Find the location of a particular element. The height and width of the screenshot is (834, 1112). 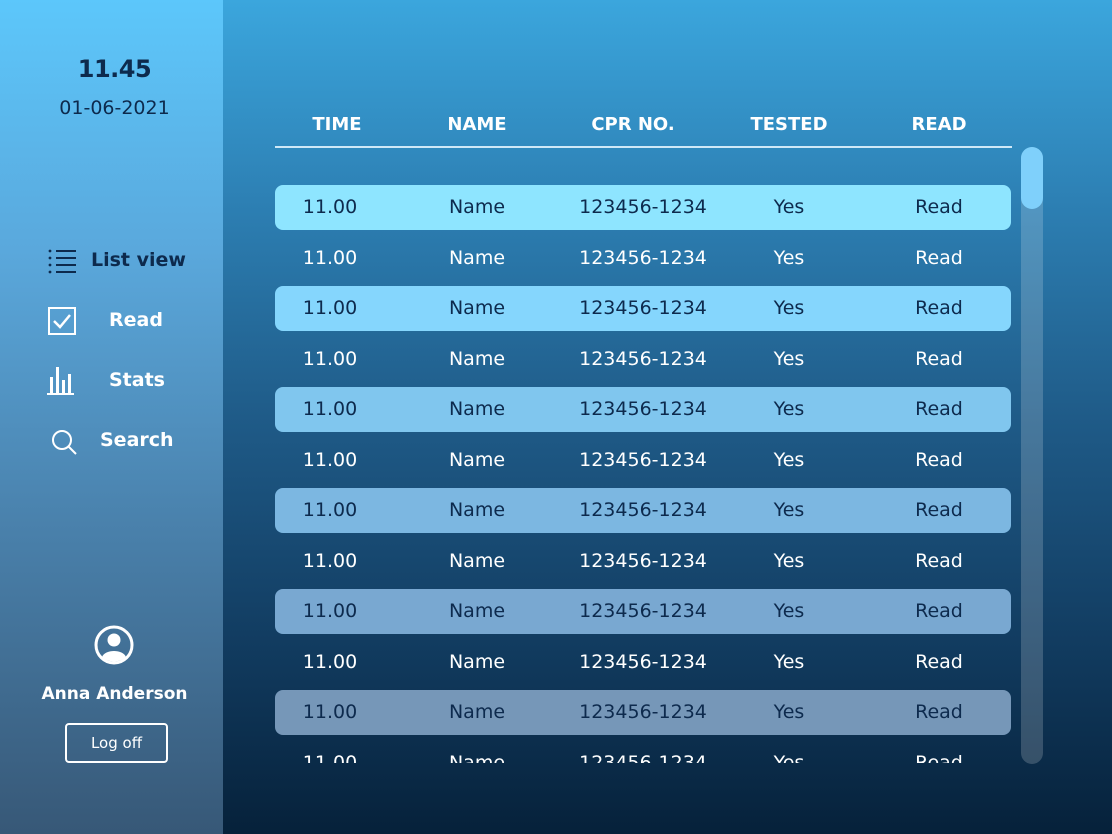

checkbox-icon is located at coordinates (62, 321).